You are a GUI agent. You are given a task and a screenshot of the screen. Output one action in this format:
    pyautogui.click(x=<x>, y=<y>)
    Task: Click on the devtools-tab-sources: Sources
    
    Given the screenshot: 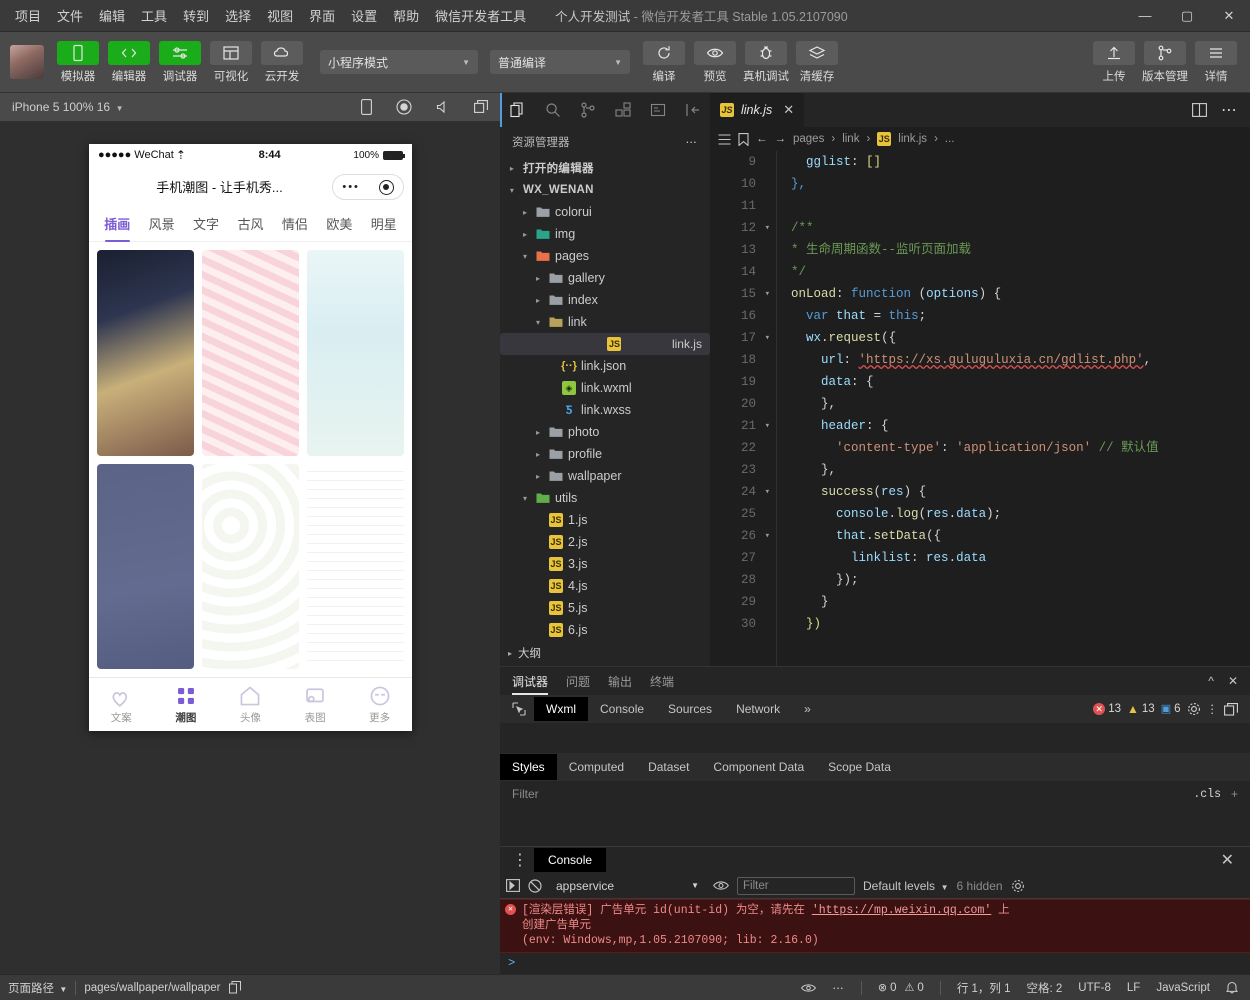 What is the action you would take?
    pyautogui.click(x=690, y=709)
    